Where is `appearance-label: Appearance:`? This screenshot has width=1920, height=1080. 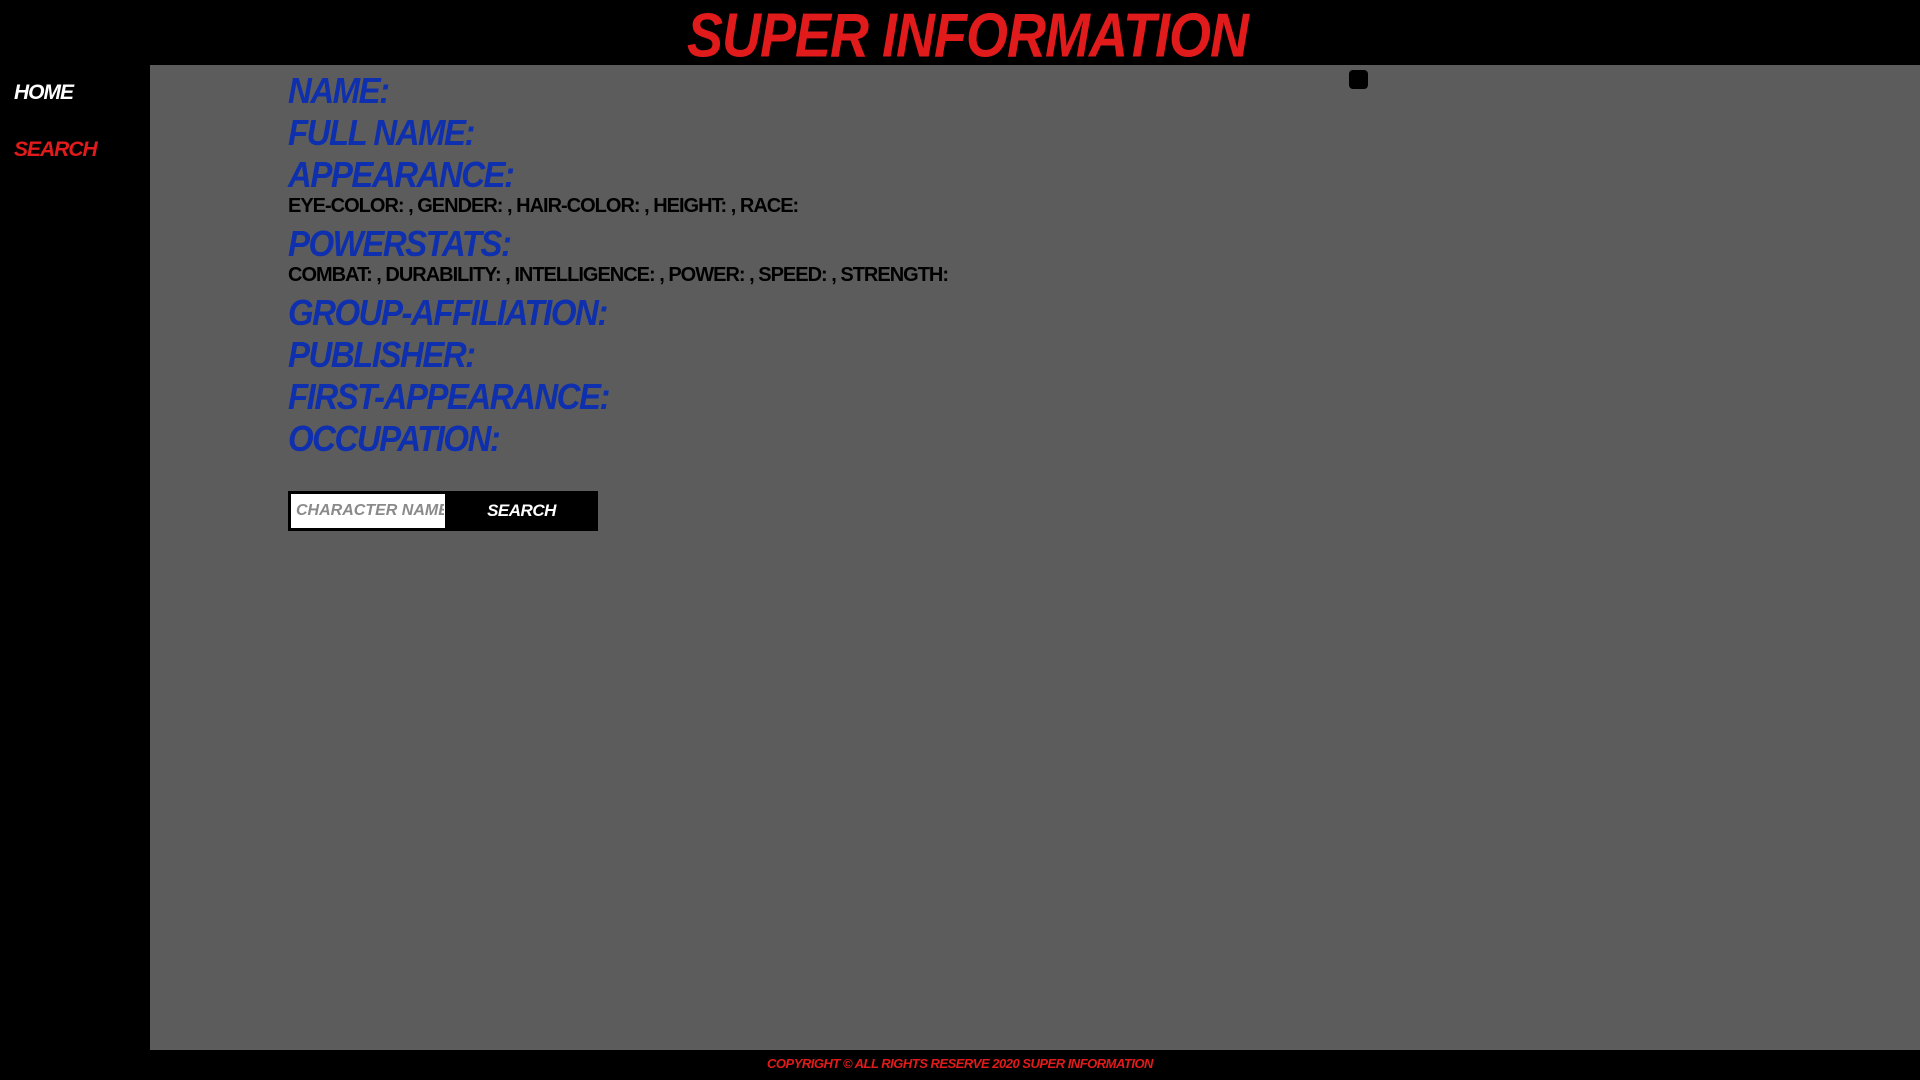 appearance-label: Appearance: is located at coordinates (401, 174).